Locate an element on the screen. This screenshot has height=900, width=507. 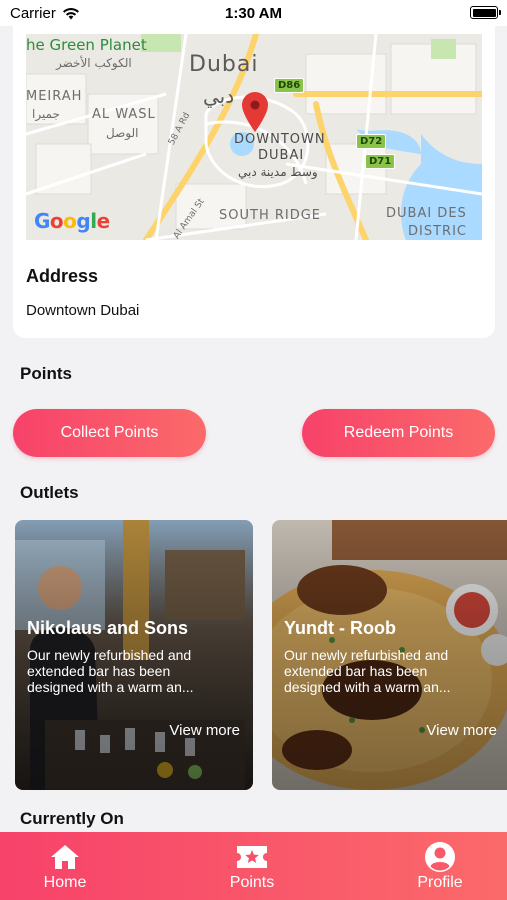
tab-bar: Home Points Profile is located at coordinates (253, 866).